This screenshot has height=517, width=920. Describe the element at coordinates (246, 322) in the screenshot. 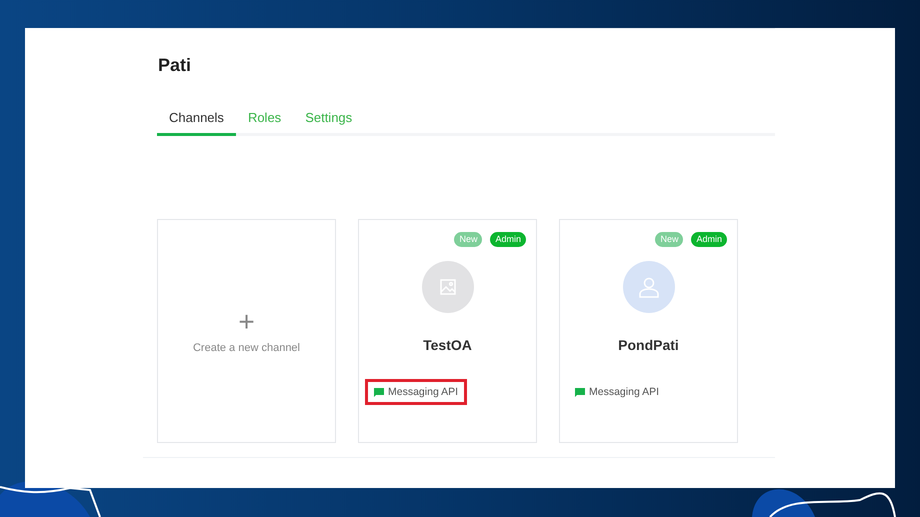

I see `plus-icon: +` at that location.